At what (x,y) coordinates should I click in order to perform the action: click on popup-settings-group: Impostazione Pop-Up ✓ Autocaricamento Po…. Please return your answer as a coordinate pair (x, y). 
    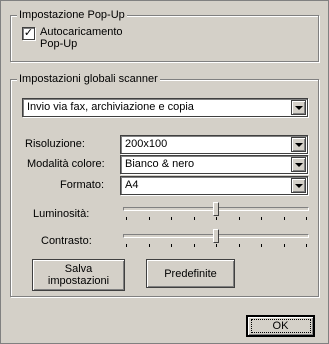
    Looking at the image, I should click on (164, 35).